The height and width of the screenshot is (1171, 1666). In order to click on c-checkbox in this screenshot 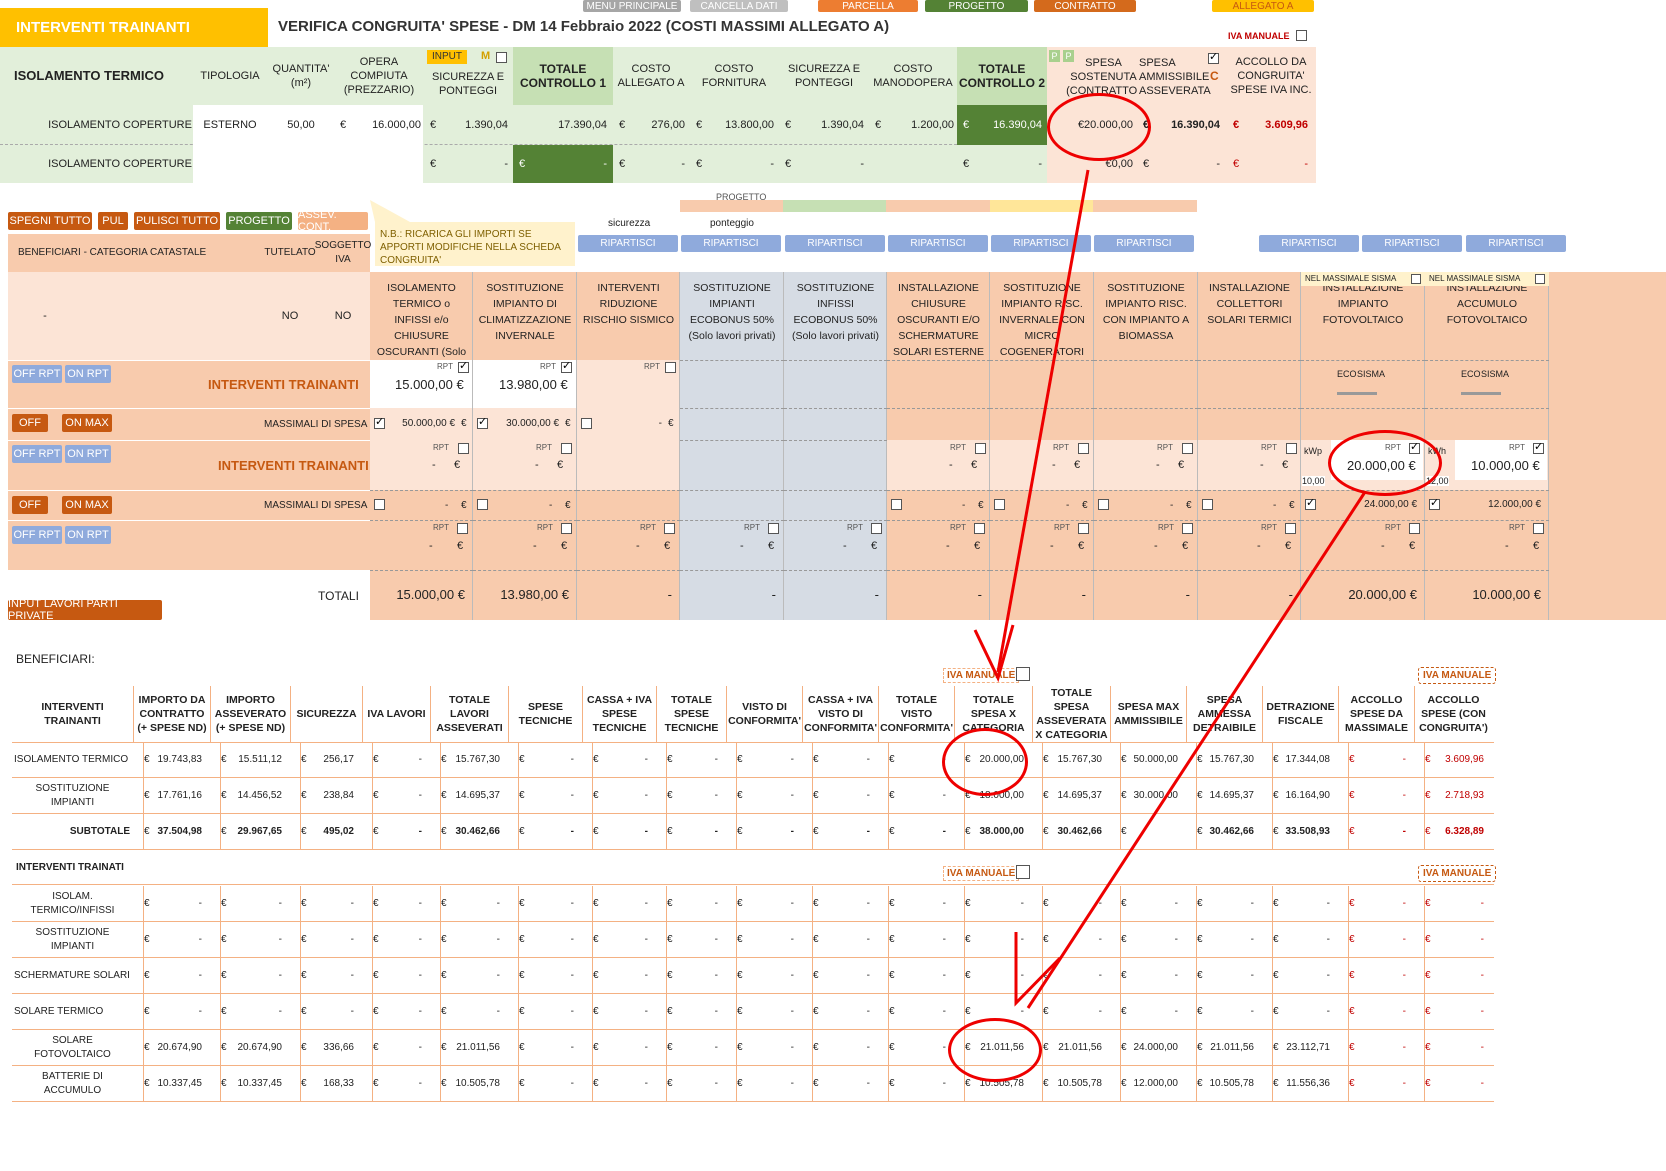, I will do `click(1213, 57)`.